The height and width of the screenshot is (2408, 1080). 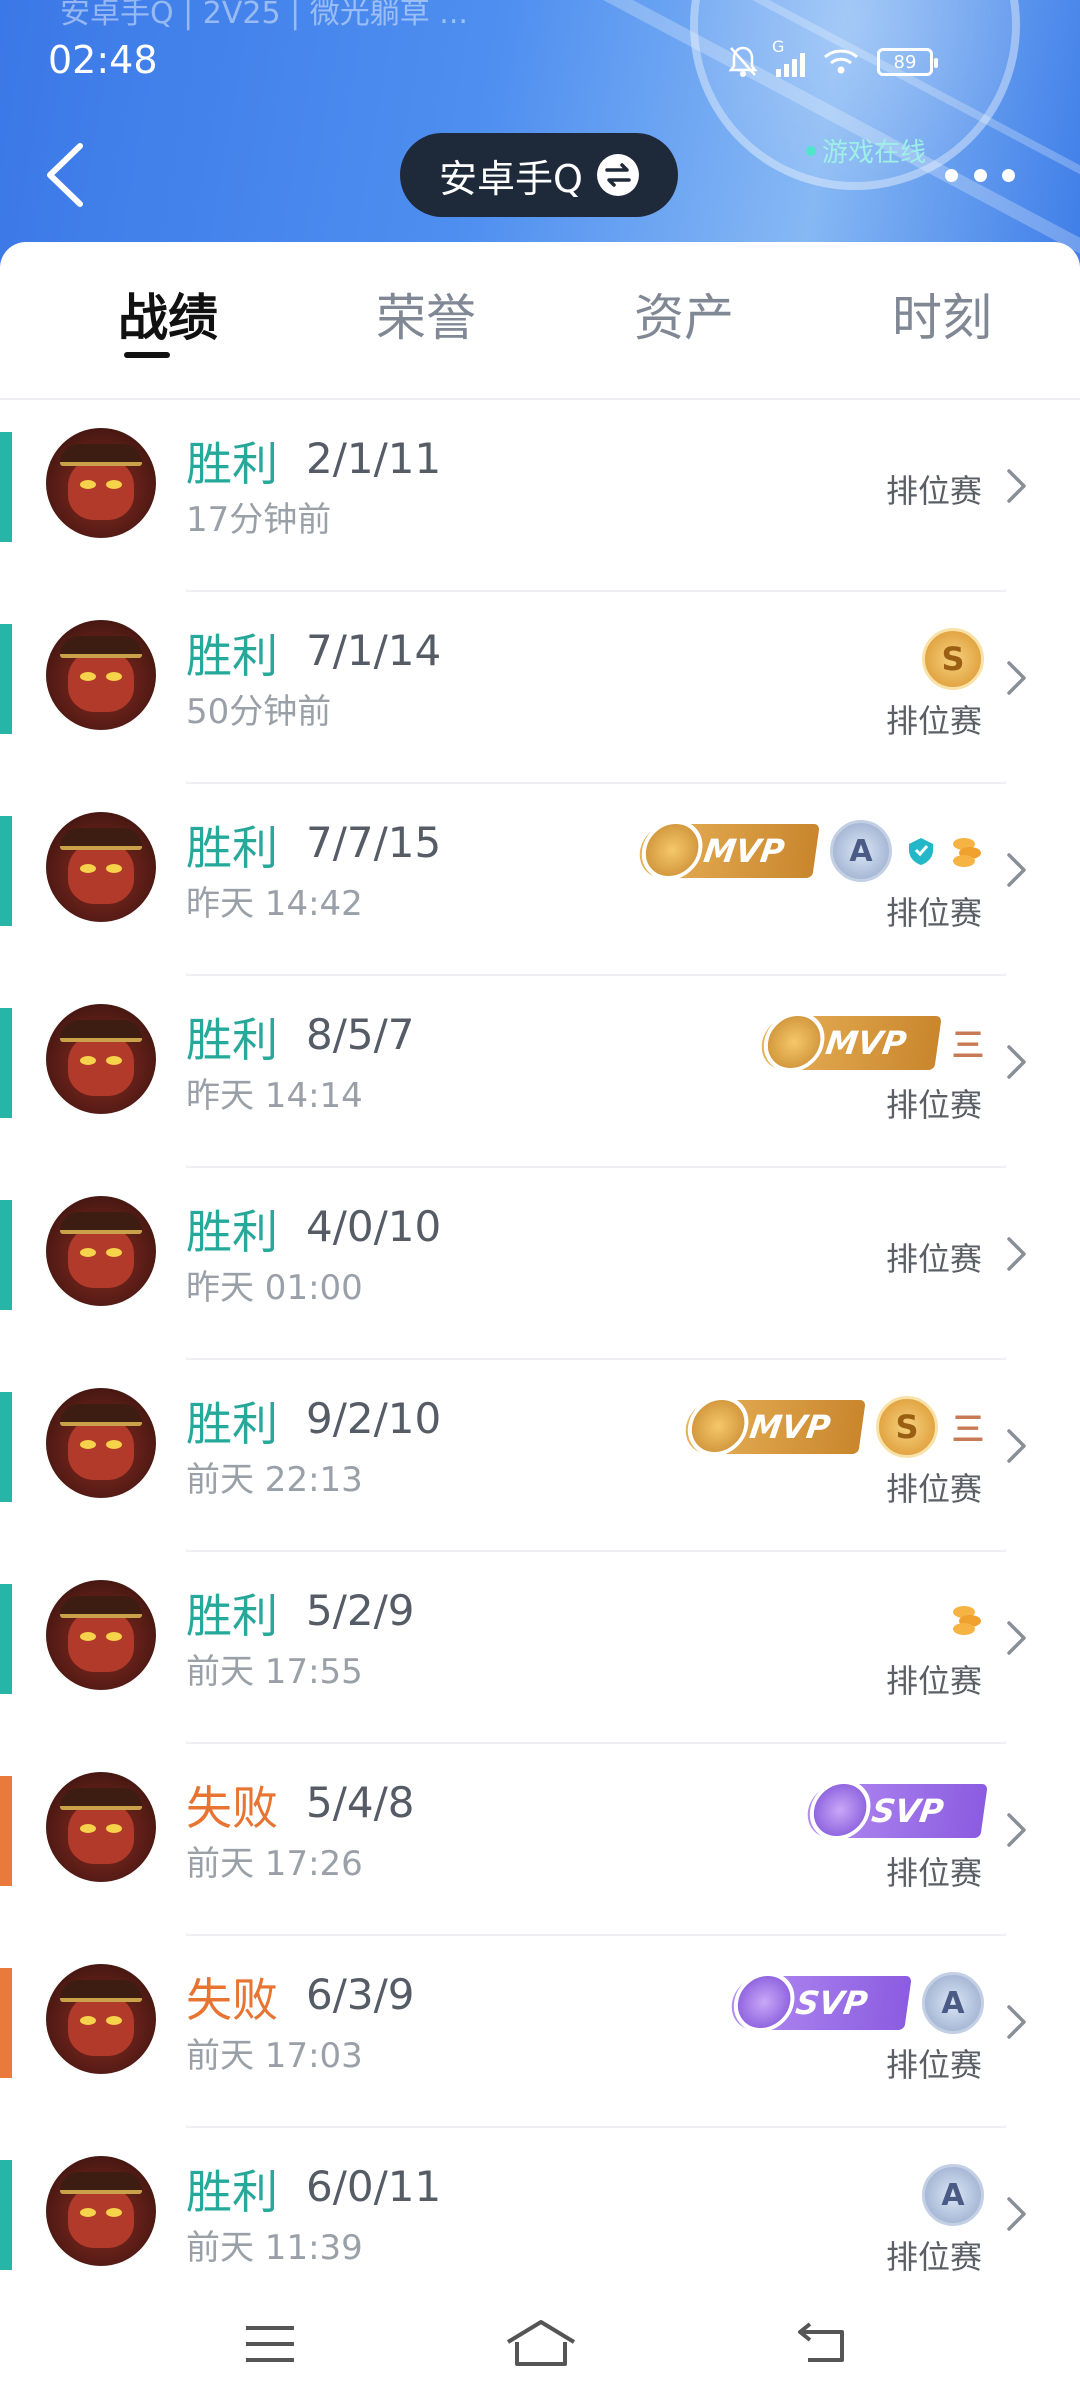 I want to click on match-badges: MVP 三, so click(x=871, y=1043).